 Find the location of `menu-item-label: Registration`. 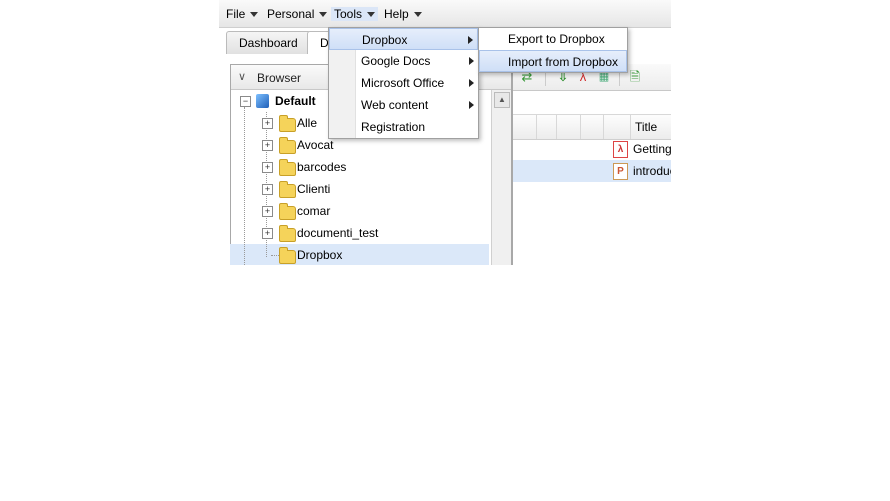

menu-item-label: Registration is located at coordinates (393, 127).